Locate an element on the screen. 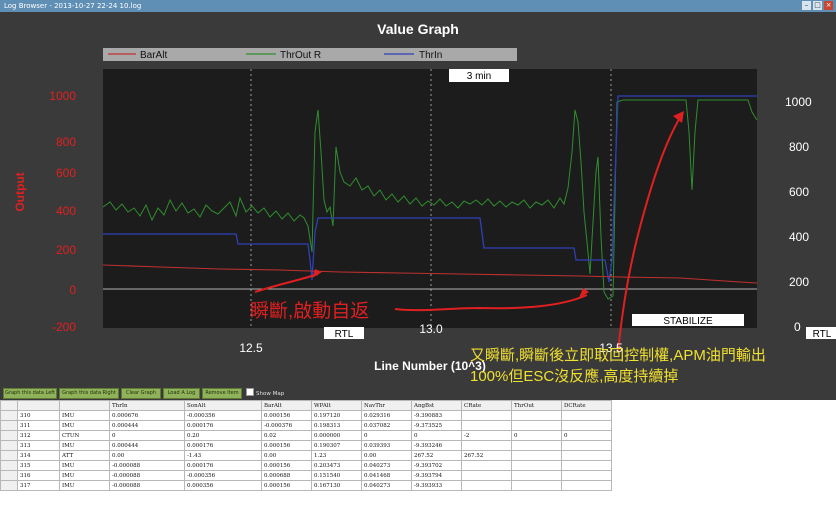 Image resolution: width=836 pixels, height=506 pixels. column-header: AngBst is located at coordinates (436, 405).